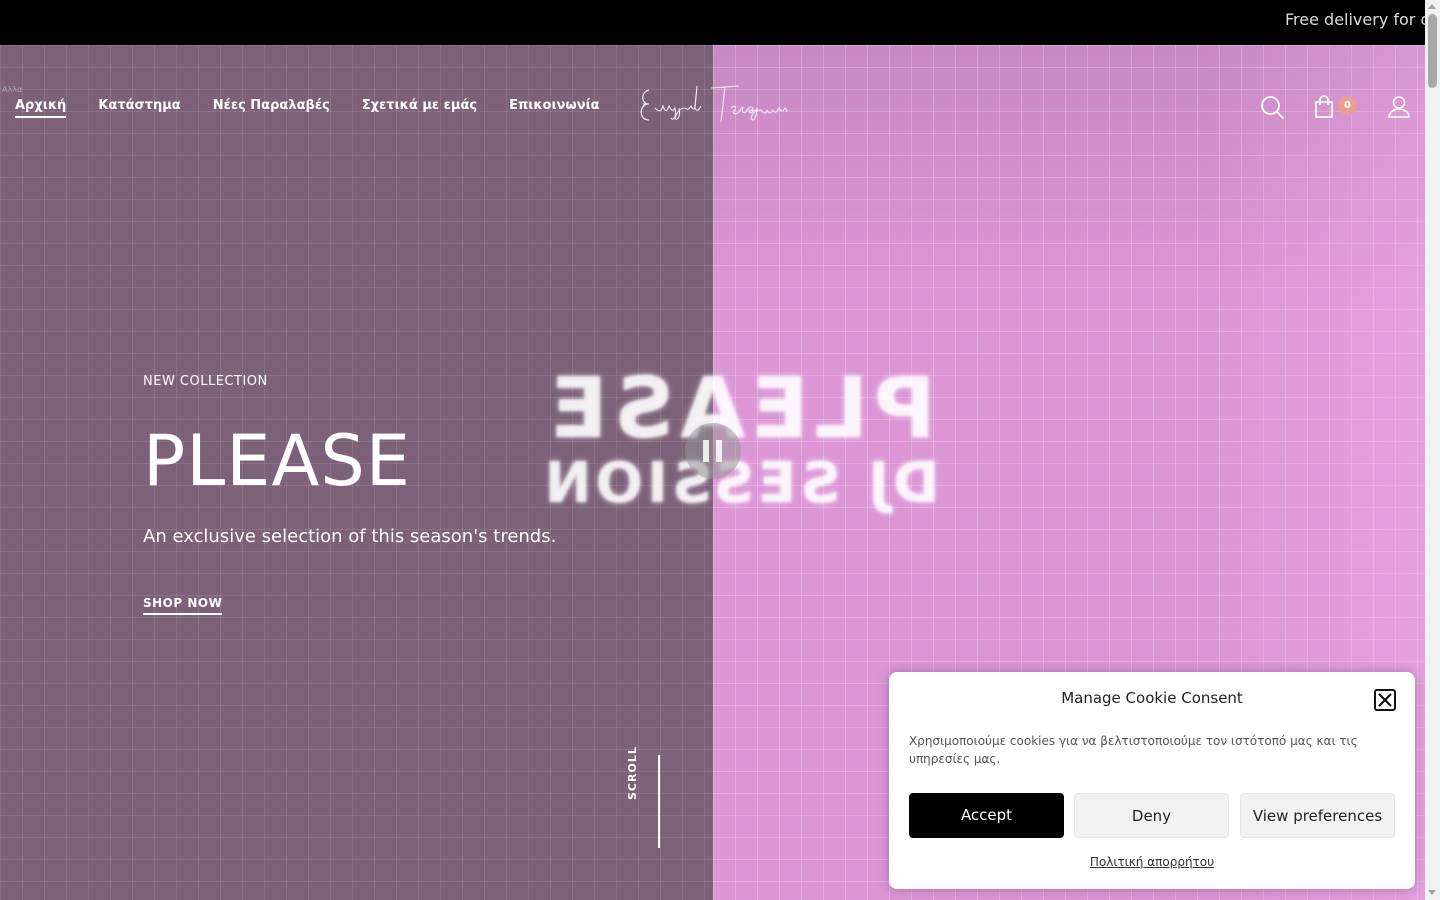 The width and height of the screenshot is (1440, 900). Describe the element at coordinates (986, 815) in the screenshot. I see `accept-button: Accept` at that location.